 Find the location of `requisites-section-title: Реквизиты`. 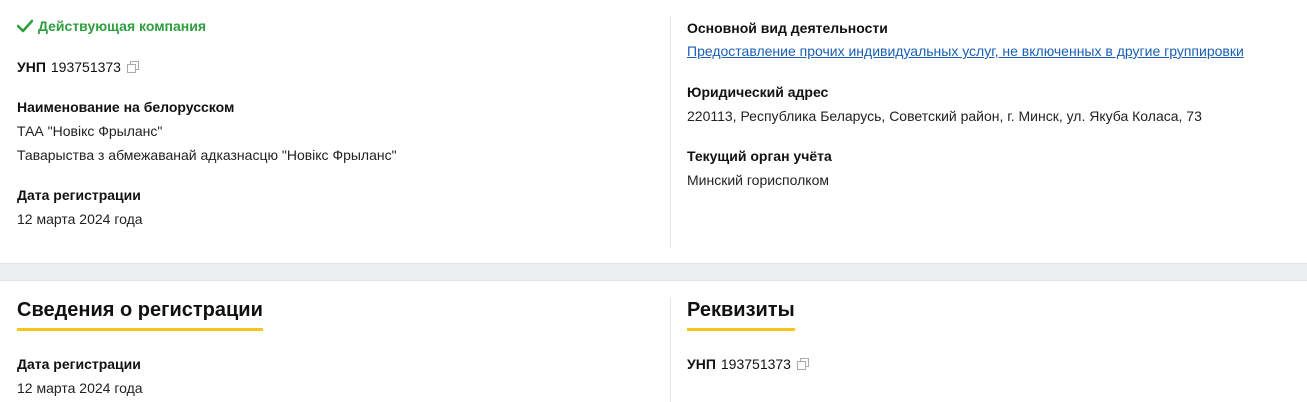

requisites-section-title: Реквизиты is located at coordinates (741, 315).